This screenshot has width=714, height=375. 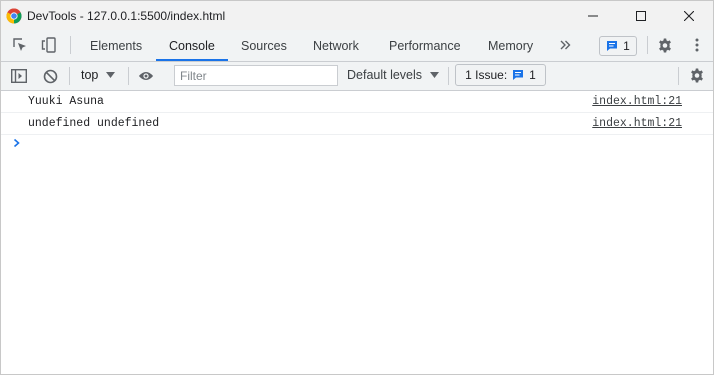 What do you see at coordinates (116, 45) in the screenshot?
I see `tab-elements: Elements` at bounding box center [116, 45].